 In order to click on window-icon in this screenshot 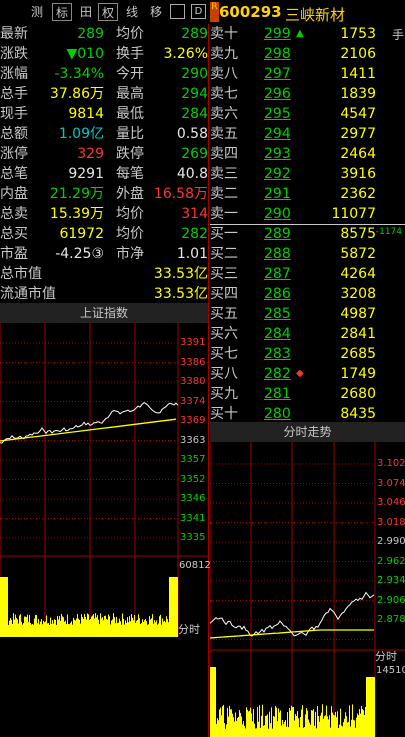, I will do `click(177, 11)`.